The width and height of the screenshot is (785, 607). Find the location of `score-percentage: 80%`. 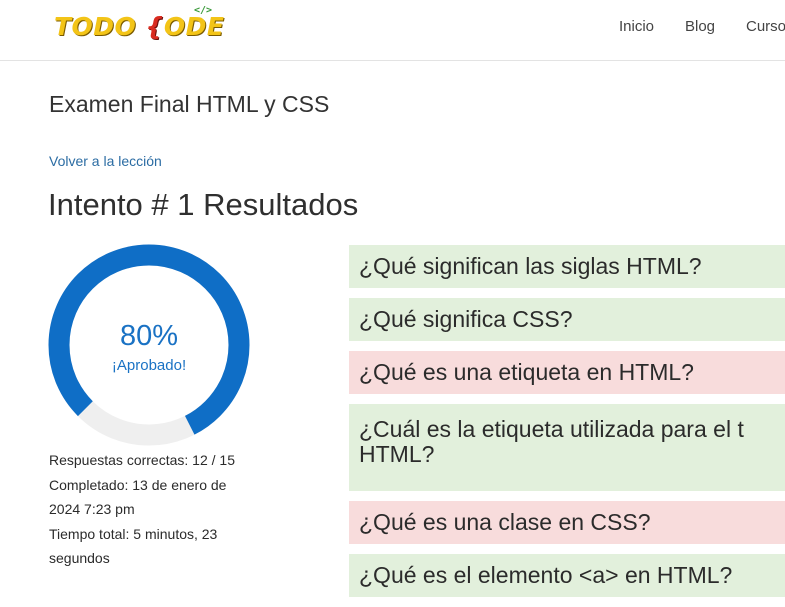

score-percentage: 80% is located at coordinates (149, 336).